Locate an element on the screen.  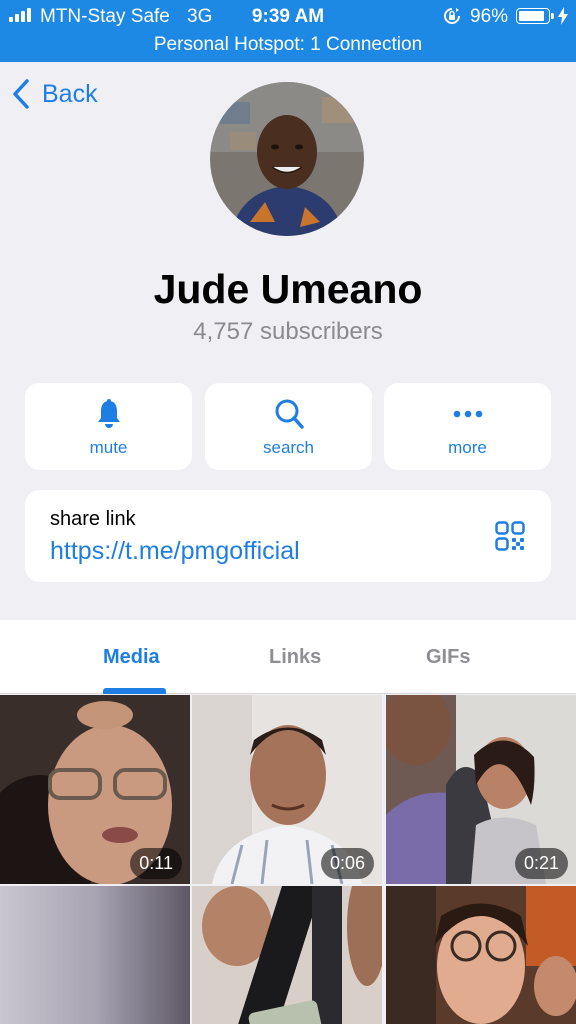
search-icon is located at coordinates (289, 414).